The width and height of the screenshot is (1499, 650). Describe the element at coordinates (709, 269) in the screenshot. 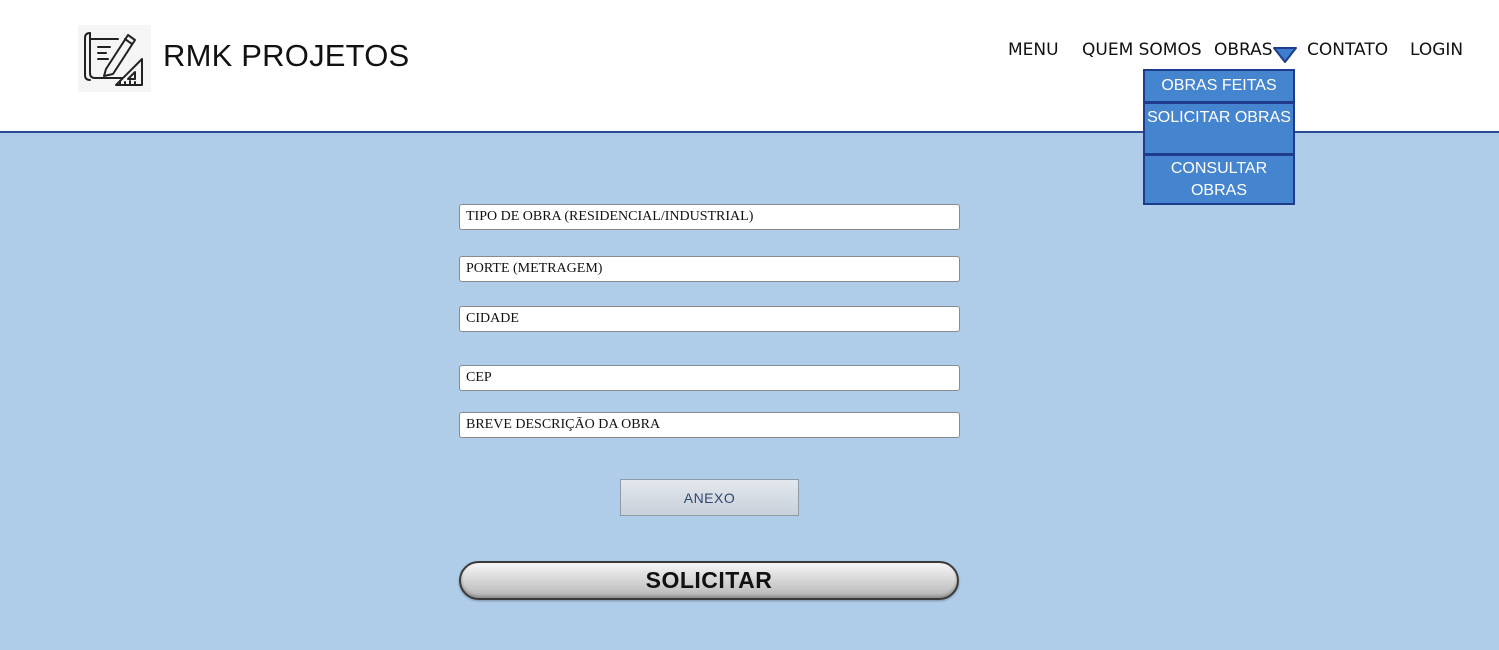

I see `size-field` at that location.